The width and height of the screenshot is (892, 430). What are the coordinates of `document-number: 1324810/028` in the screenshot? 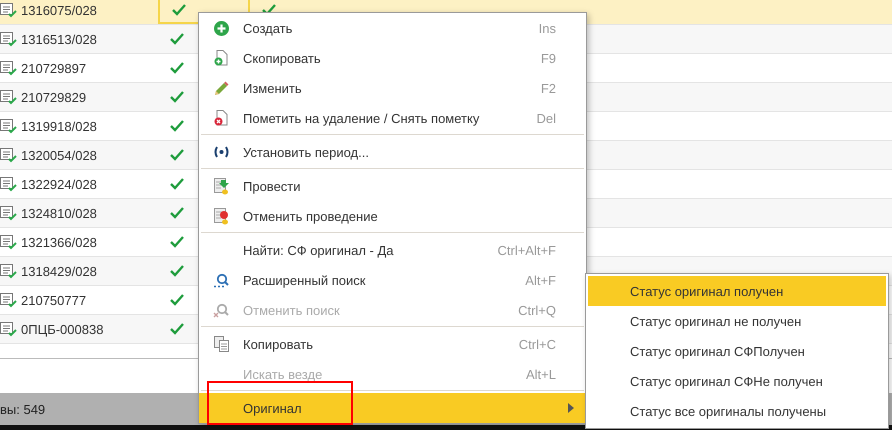 It's located at (59, 213).